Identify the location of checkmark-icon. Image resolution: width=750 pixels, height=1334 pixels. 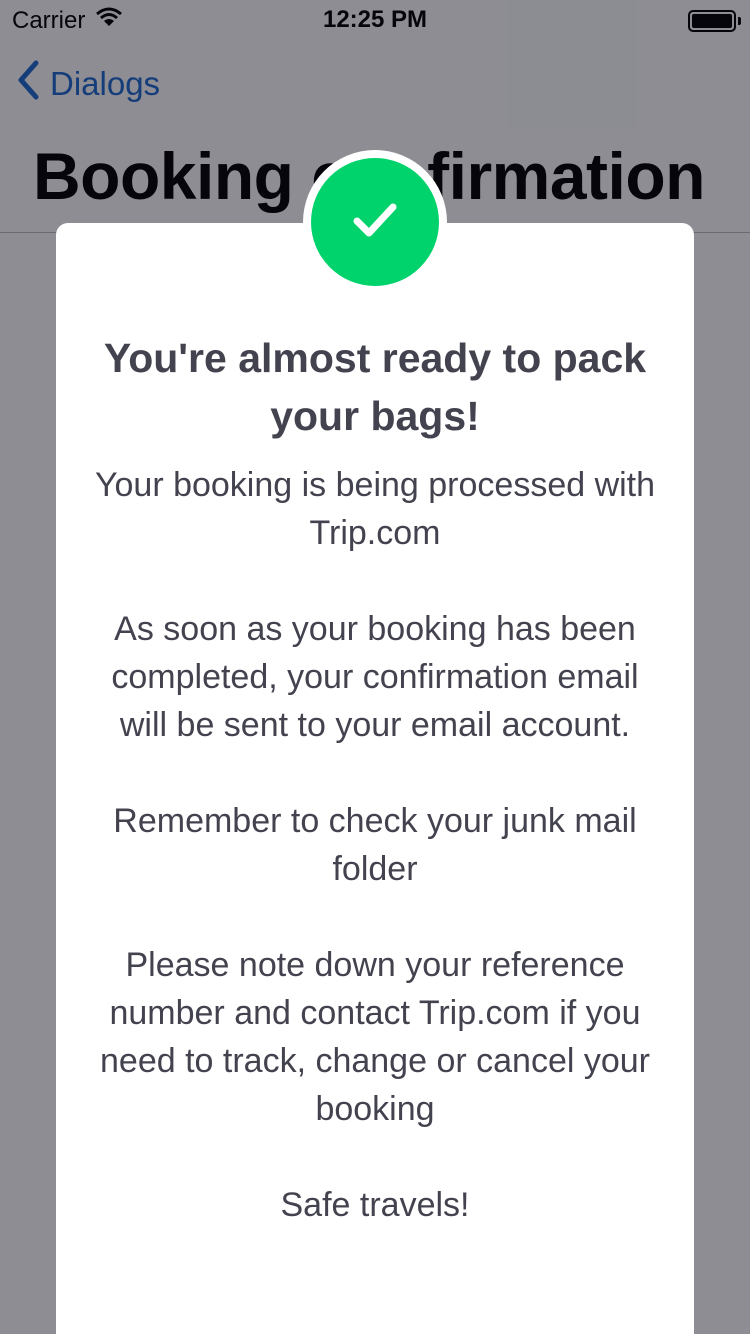
(375, 222).